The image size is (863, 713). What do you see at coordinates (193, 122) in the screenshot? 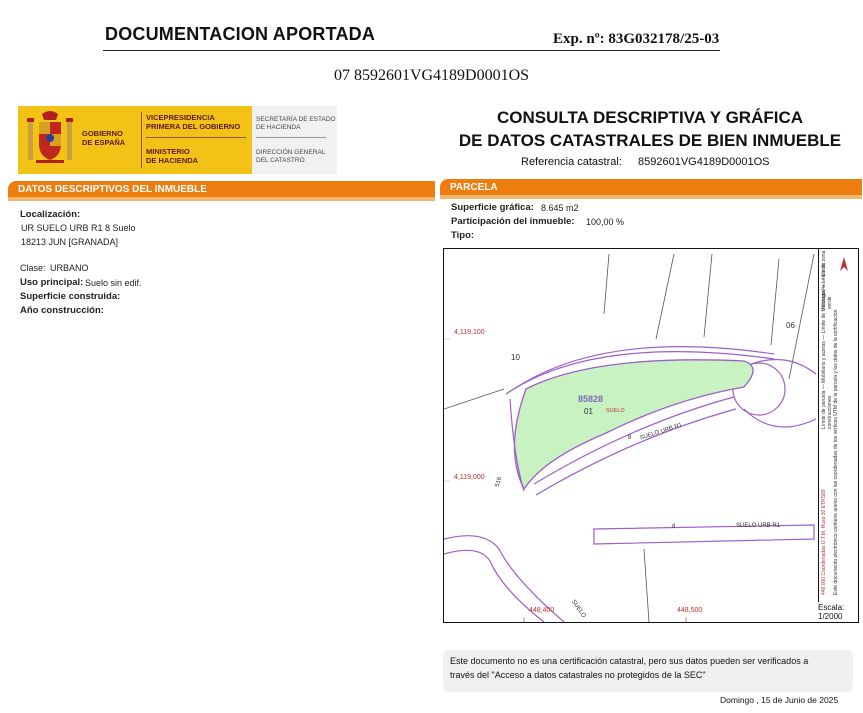
I see `vicepresidencia-label: VICEPRESIDENCIA PRIMERA DEL GOBIERNO` at bounding box center [193, 122].